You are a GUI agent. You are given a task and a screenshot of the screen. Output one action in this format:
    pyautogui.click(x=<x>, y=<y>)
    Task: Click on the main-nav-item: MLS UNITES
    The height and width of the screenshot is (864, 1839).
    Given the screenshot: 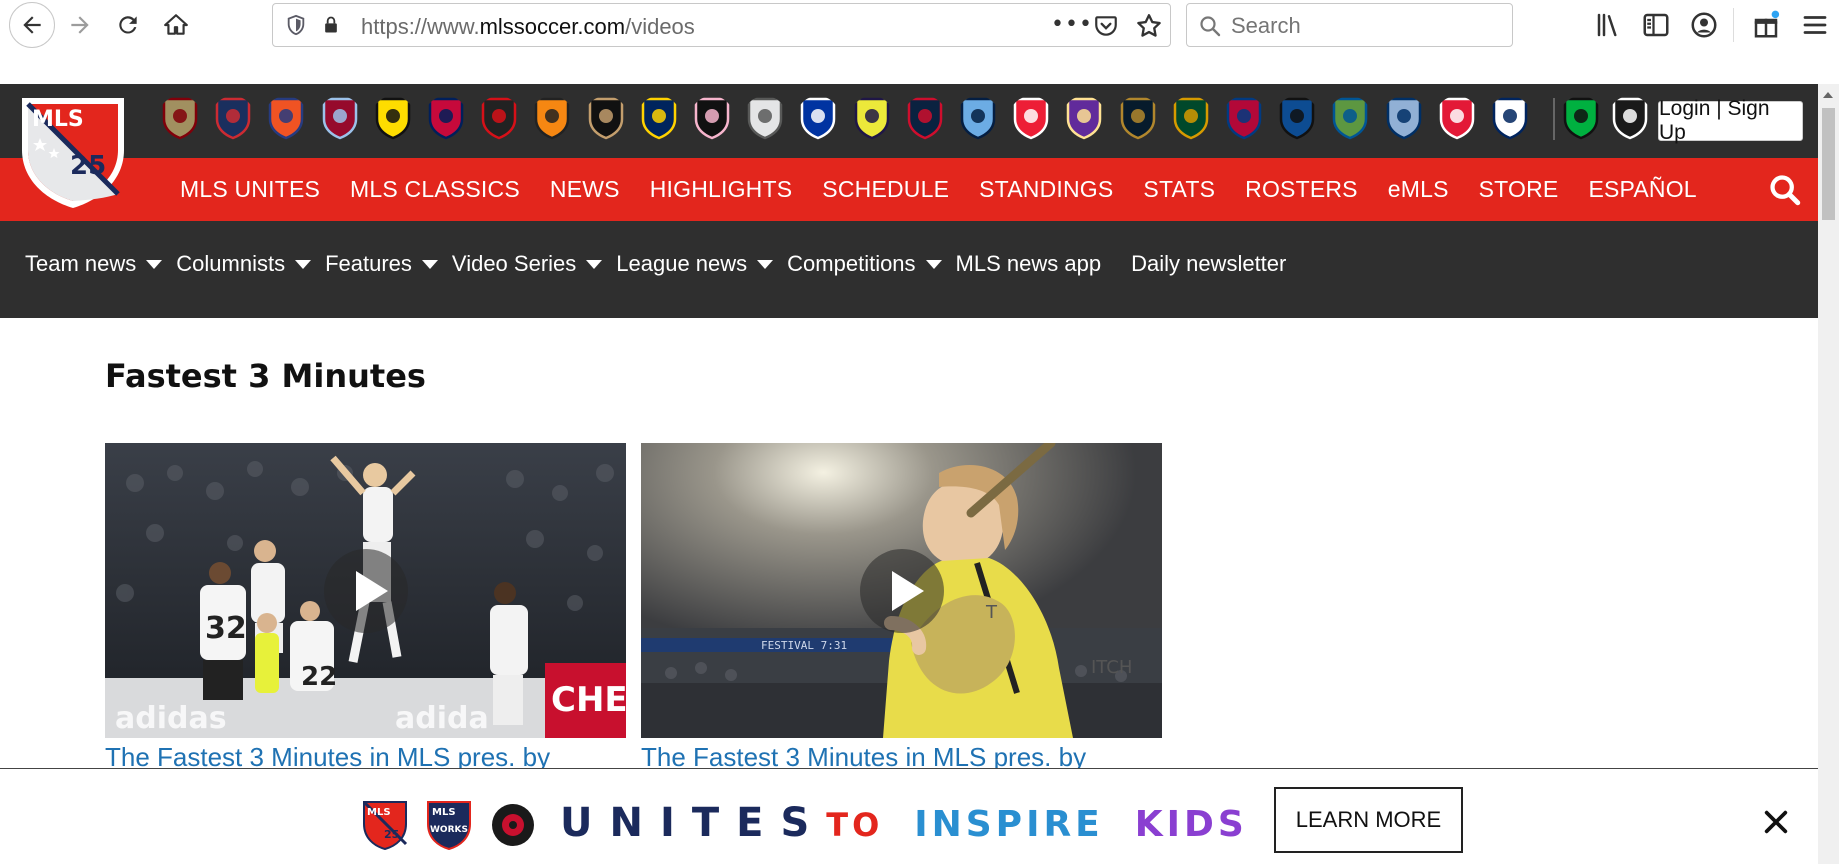 What is the action you would take?
    pyautogui.click(x=250, y=189)
    